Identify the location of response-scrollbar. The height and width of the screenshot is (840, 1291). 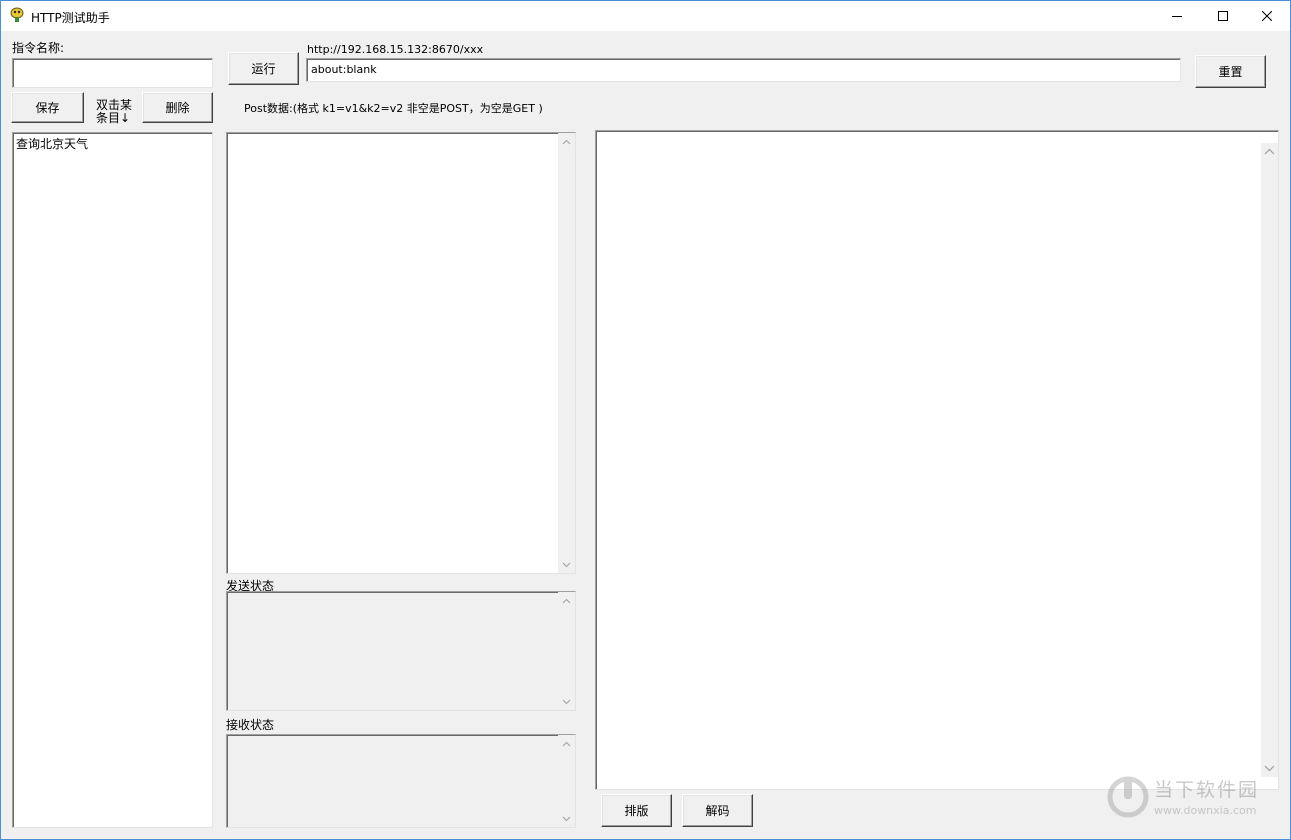
(1269, 460).